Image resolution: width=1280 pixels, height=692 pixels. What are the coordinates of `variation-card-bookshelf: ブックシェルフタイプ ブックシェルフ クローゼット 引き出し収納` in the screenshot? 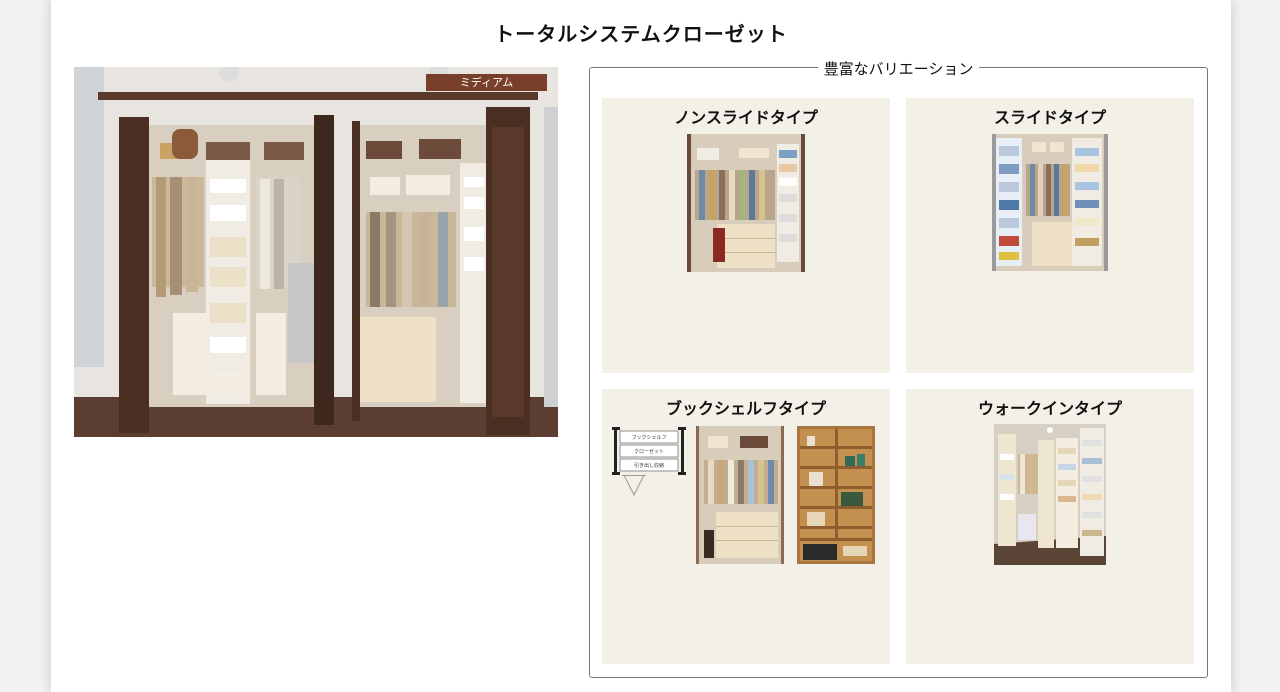 It's located at (746, 526).